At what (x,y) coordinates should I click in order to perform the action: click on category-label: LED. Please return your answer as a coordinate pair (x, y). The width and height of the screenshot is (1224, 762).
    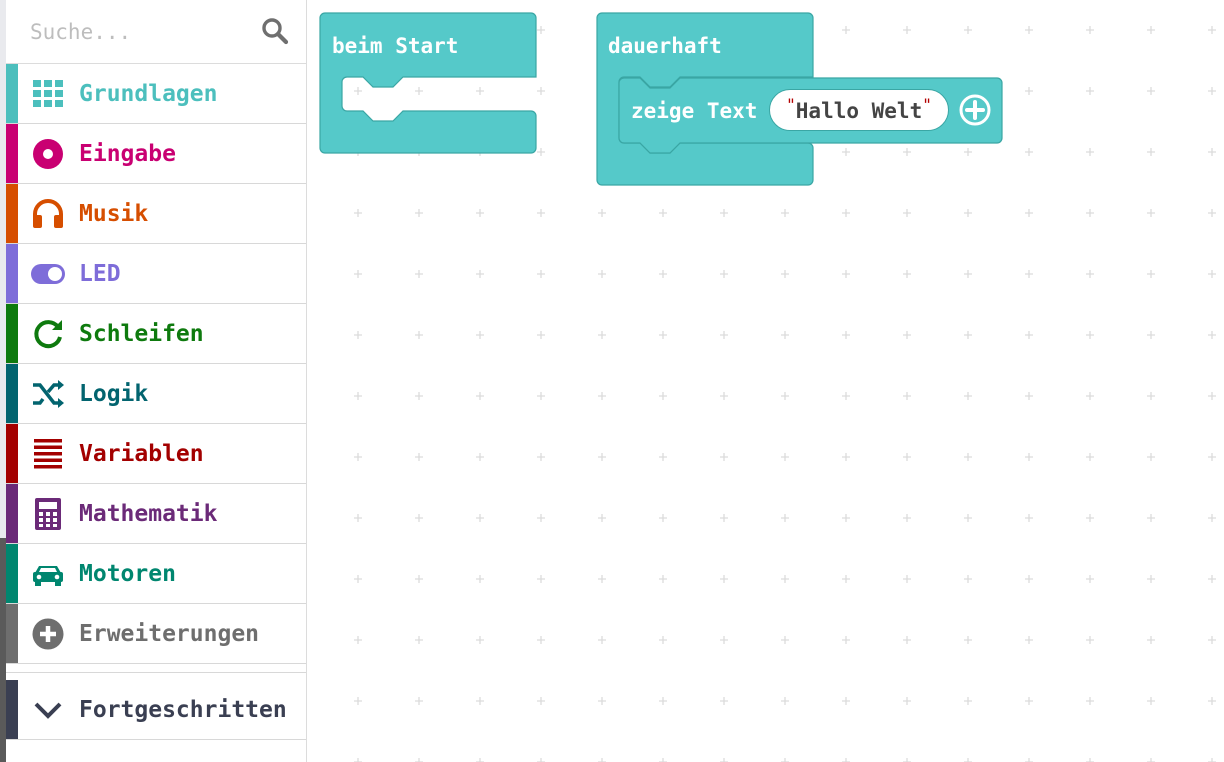
    Looking at the image, I should click on (100, 274).